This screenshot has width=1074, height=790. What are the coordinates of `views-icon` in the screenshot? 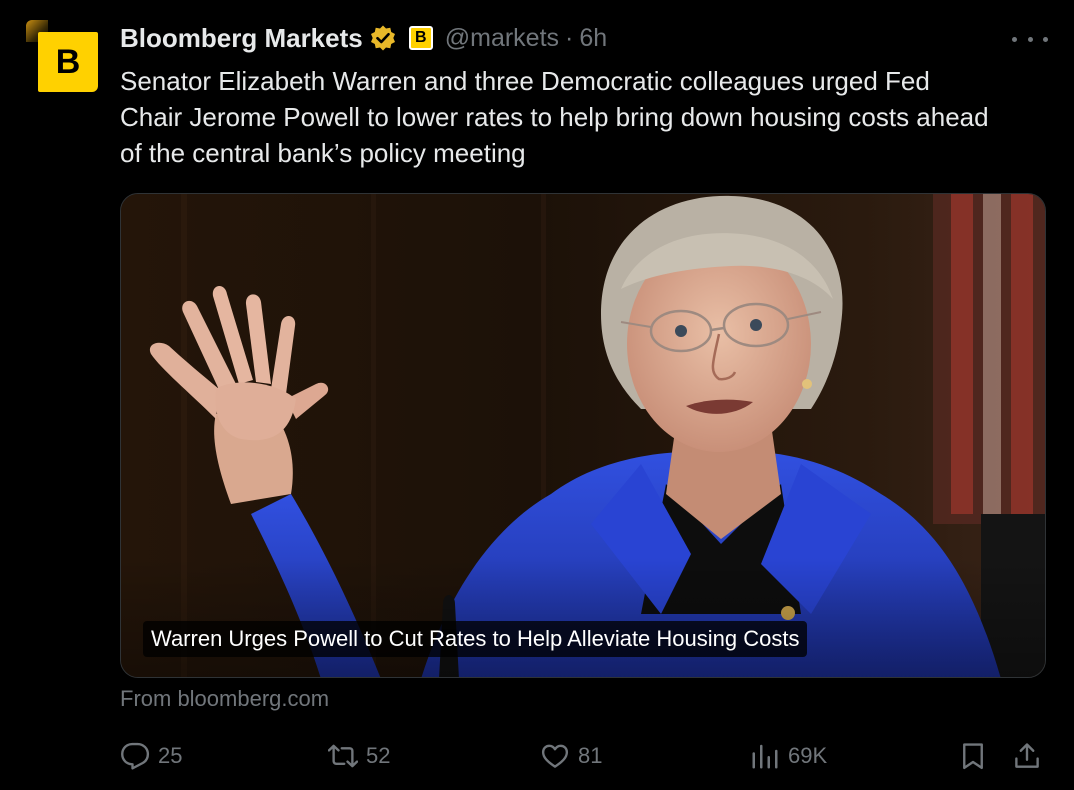 It's located at (765, 756).